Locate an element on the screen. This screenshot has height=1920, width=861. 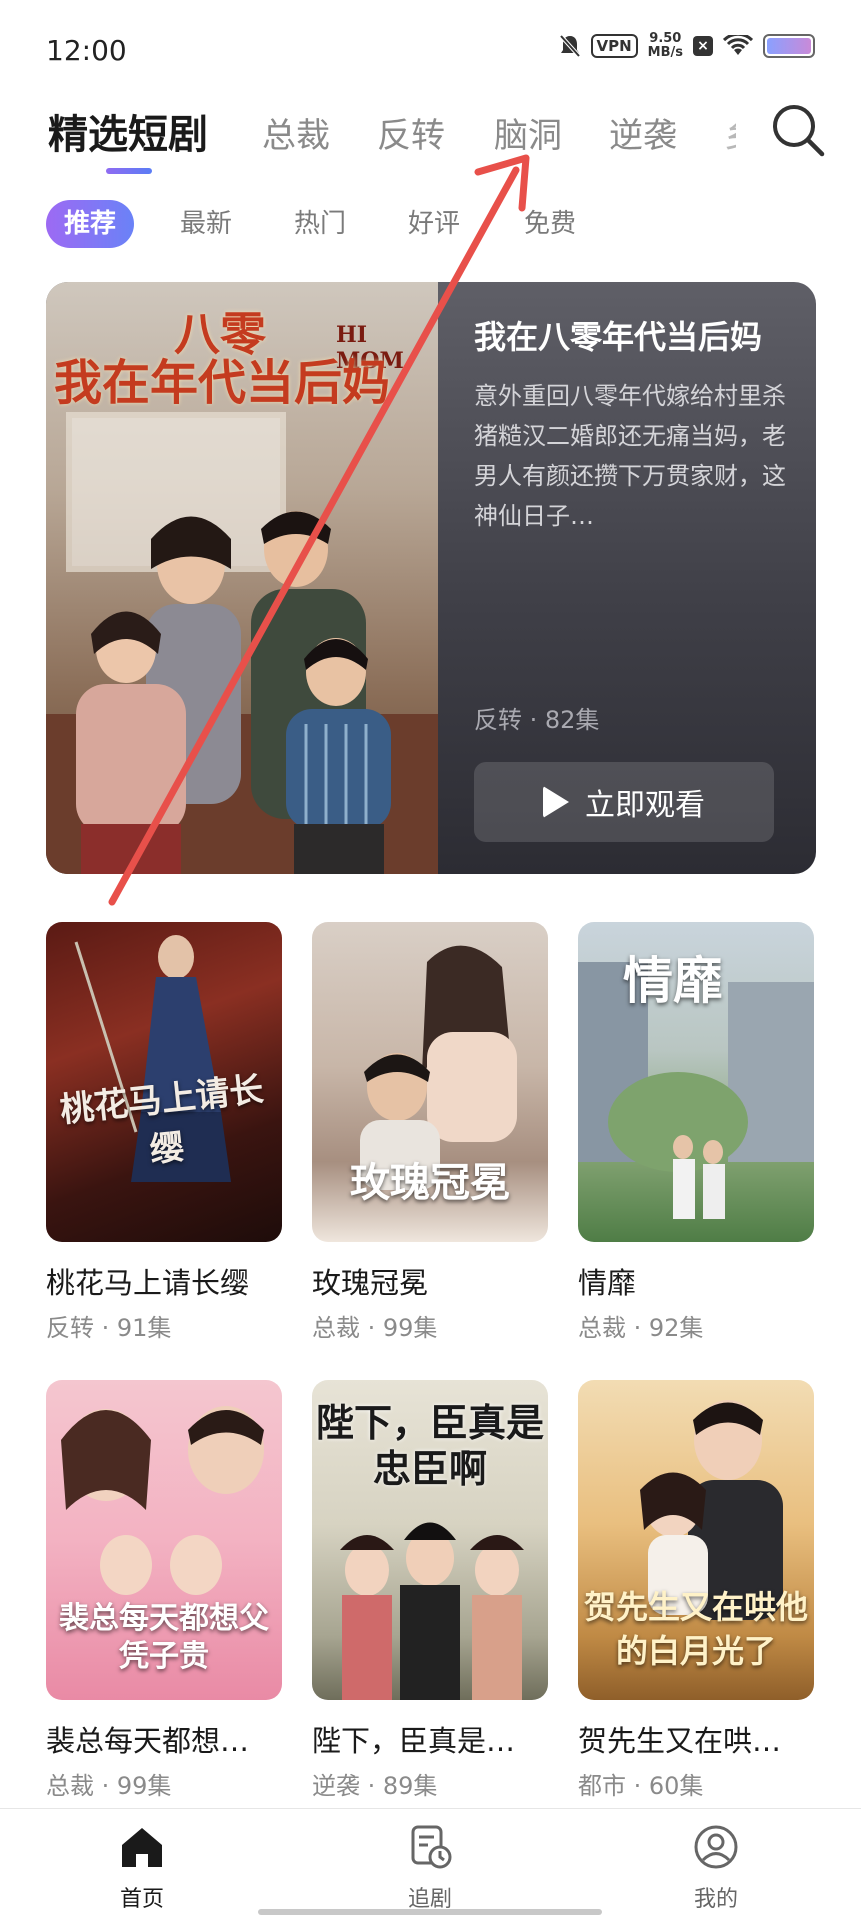
drama-card: 裴总每天都想父凭子贵 裴总每天都想… 总裁 · 99集 is located at coordinates (164, 1590).